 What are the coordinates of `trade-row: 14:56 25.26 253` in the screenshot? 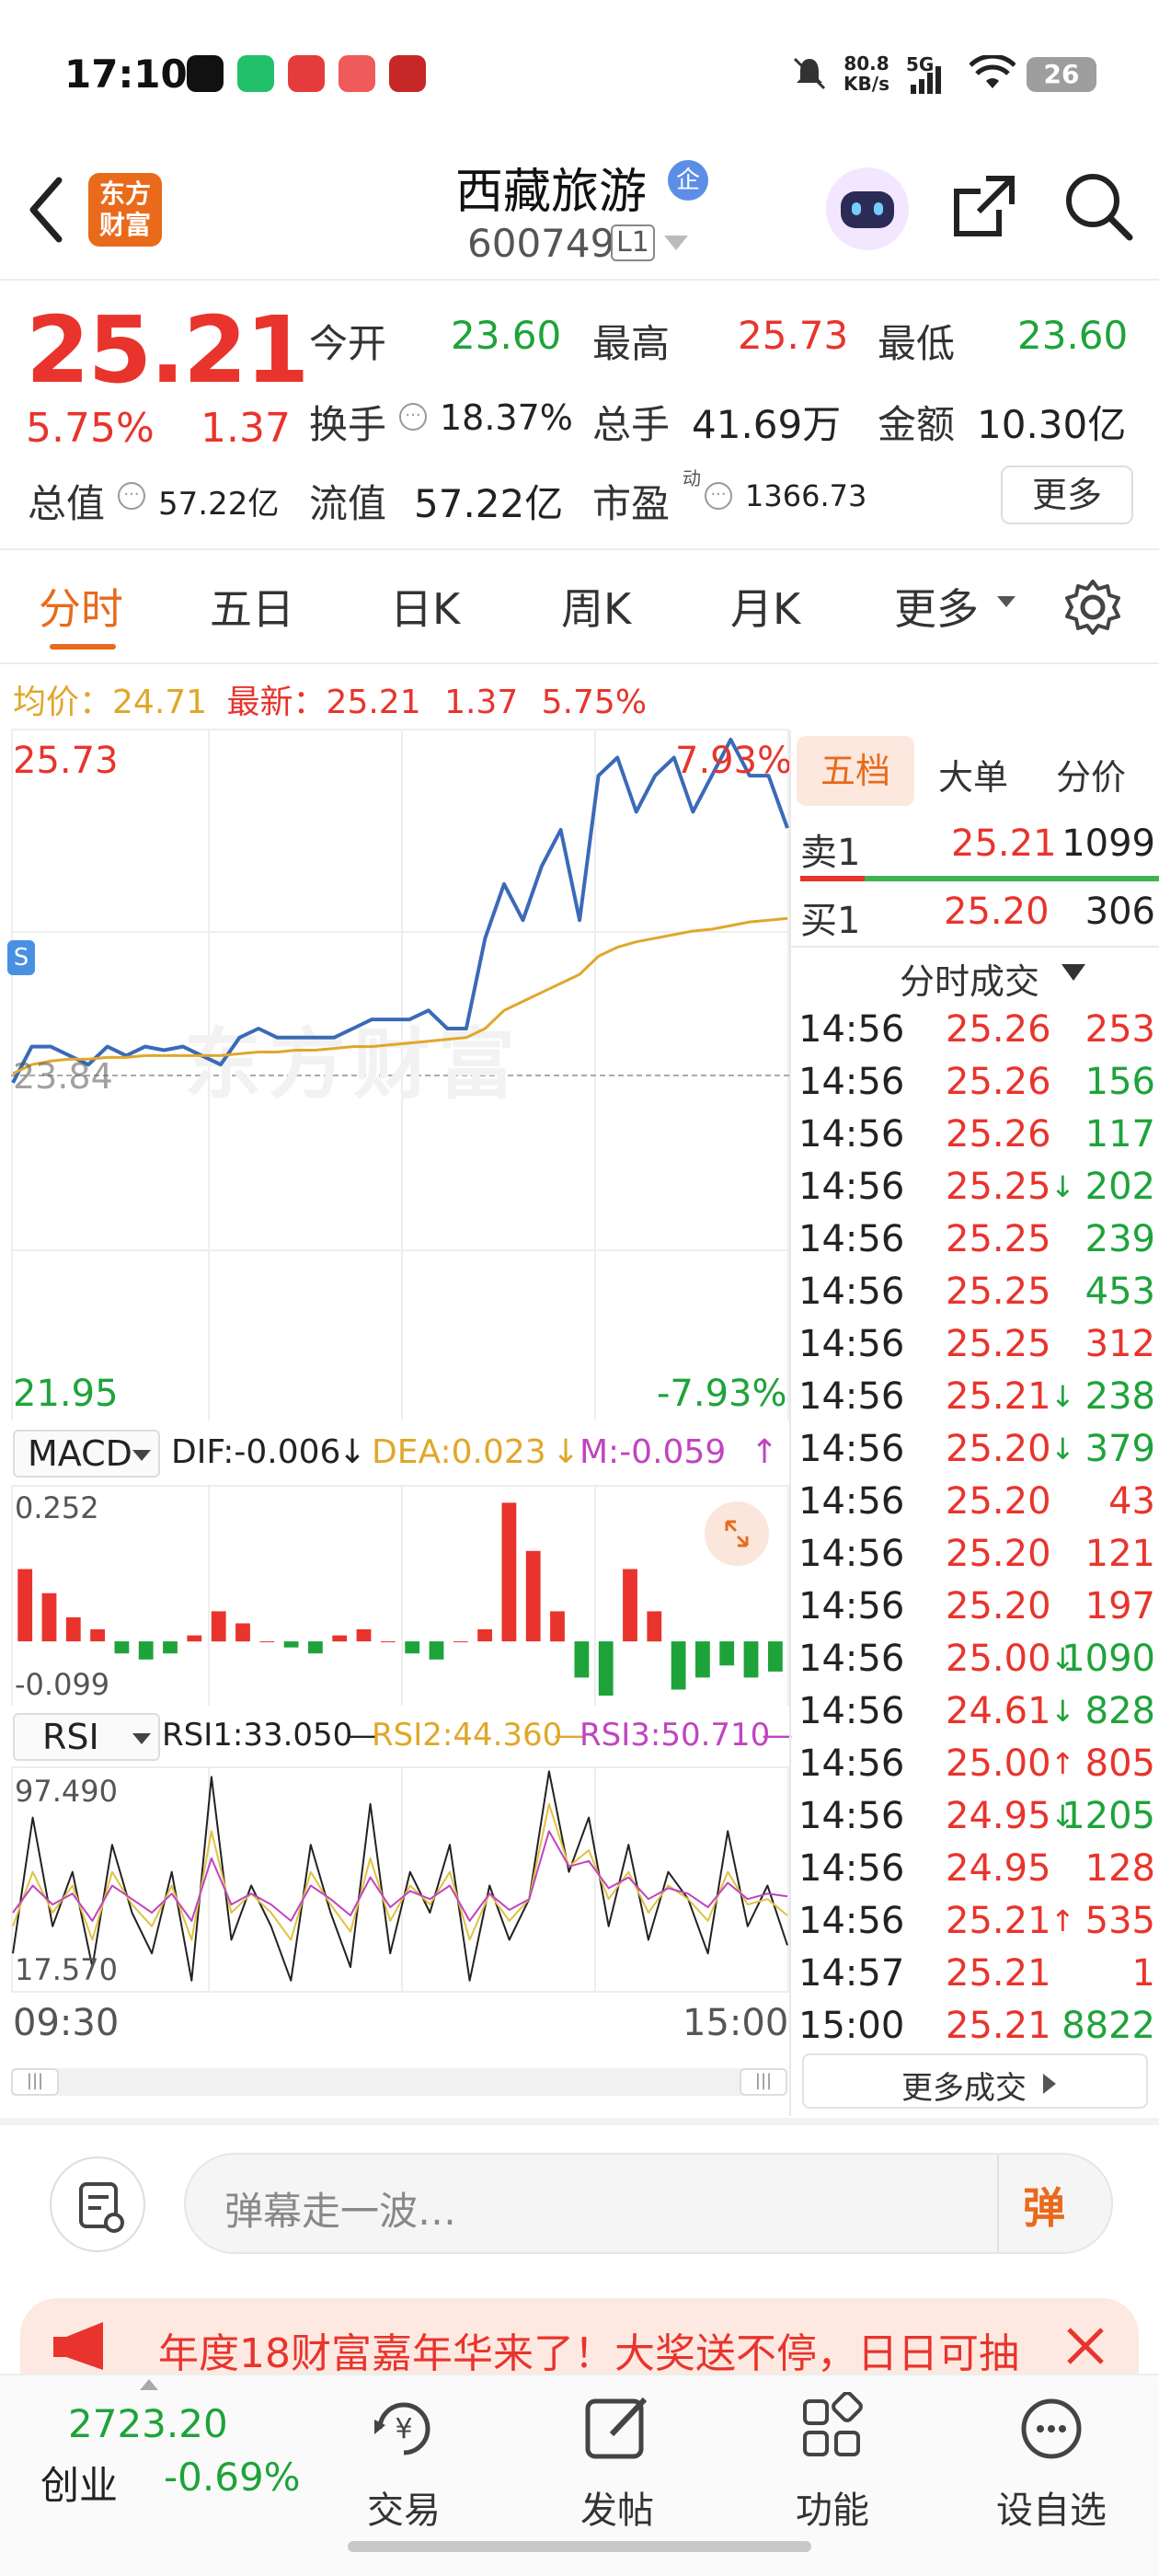 It's located at (976, 1034).